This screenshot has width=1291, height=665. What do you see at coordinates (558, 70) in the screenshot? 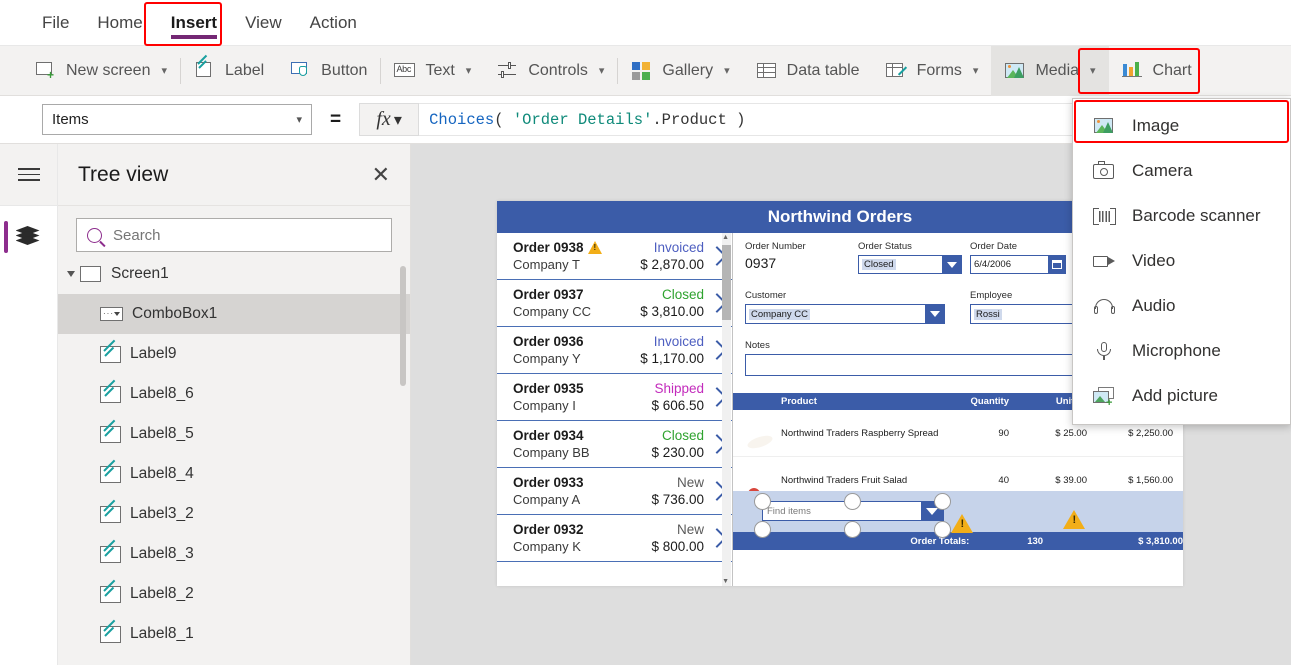
I see `ribbon-label: Controls` at bounding box center [558, 70].